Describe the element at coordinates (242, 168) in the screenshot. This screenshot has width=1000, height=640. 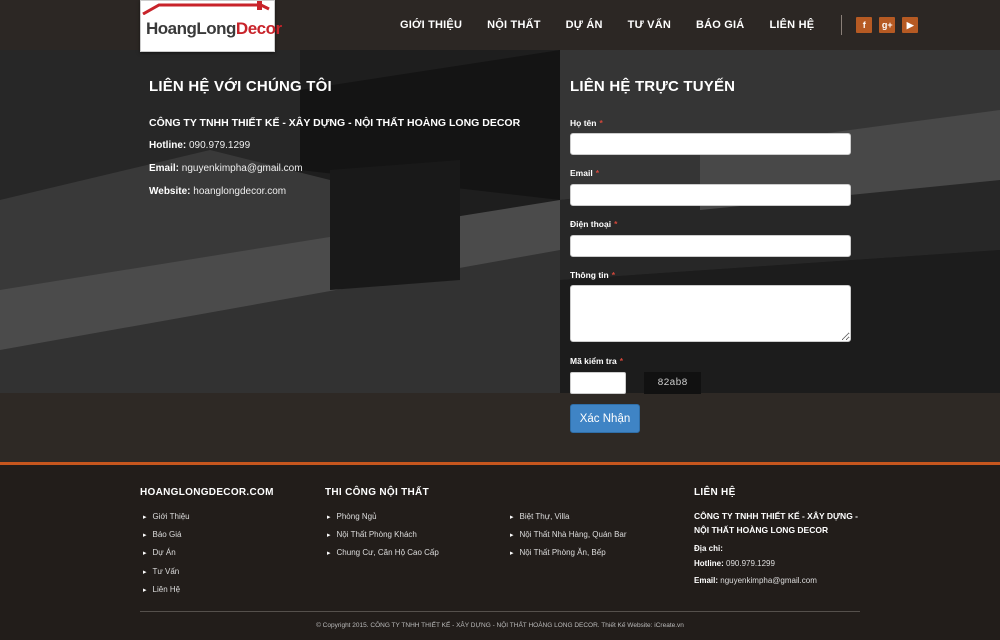
I see `email-value: nguyenkimpha@gmail.com` at that location.